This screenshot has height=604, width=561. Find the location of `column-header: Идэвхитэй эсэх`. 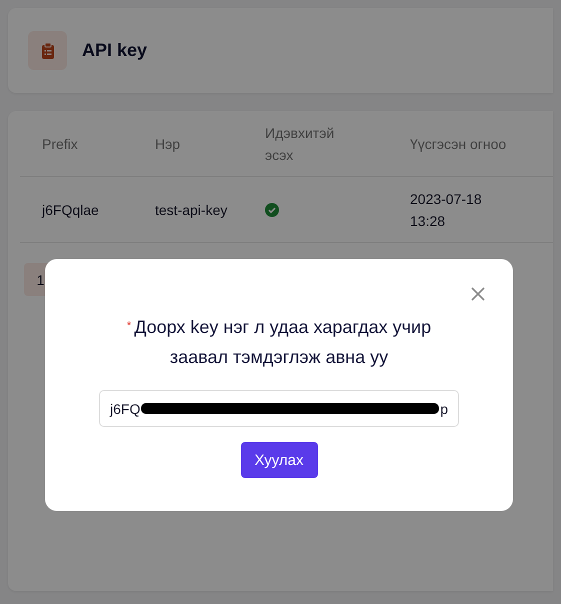

column-header: Идэвхитэй эсэх is located at coordinates (300, 144).